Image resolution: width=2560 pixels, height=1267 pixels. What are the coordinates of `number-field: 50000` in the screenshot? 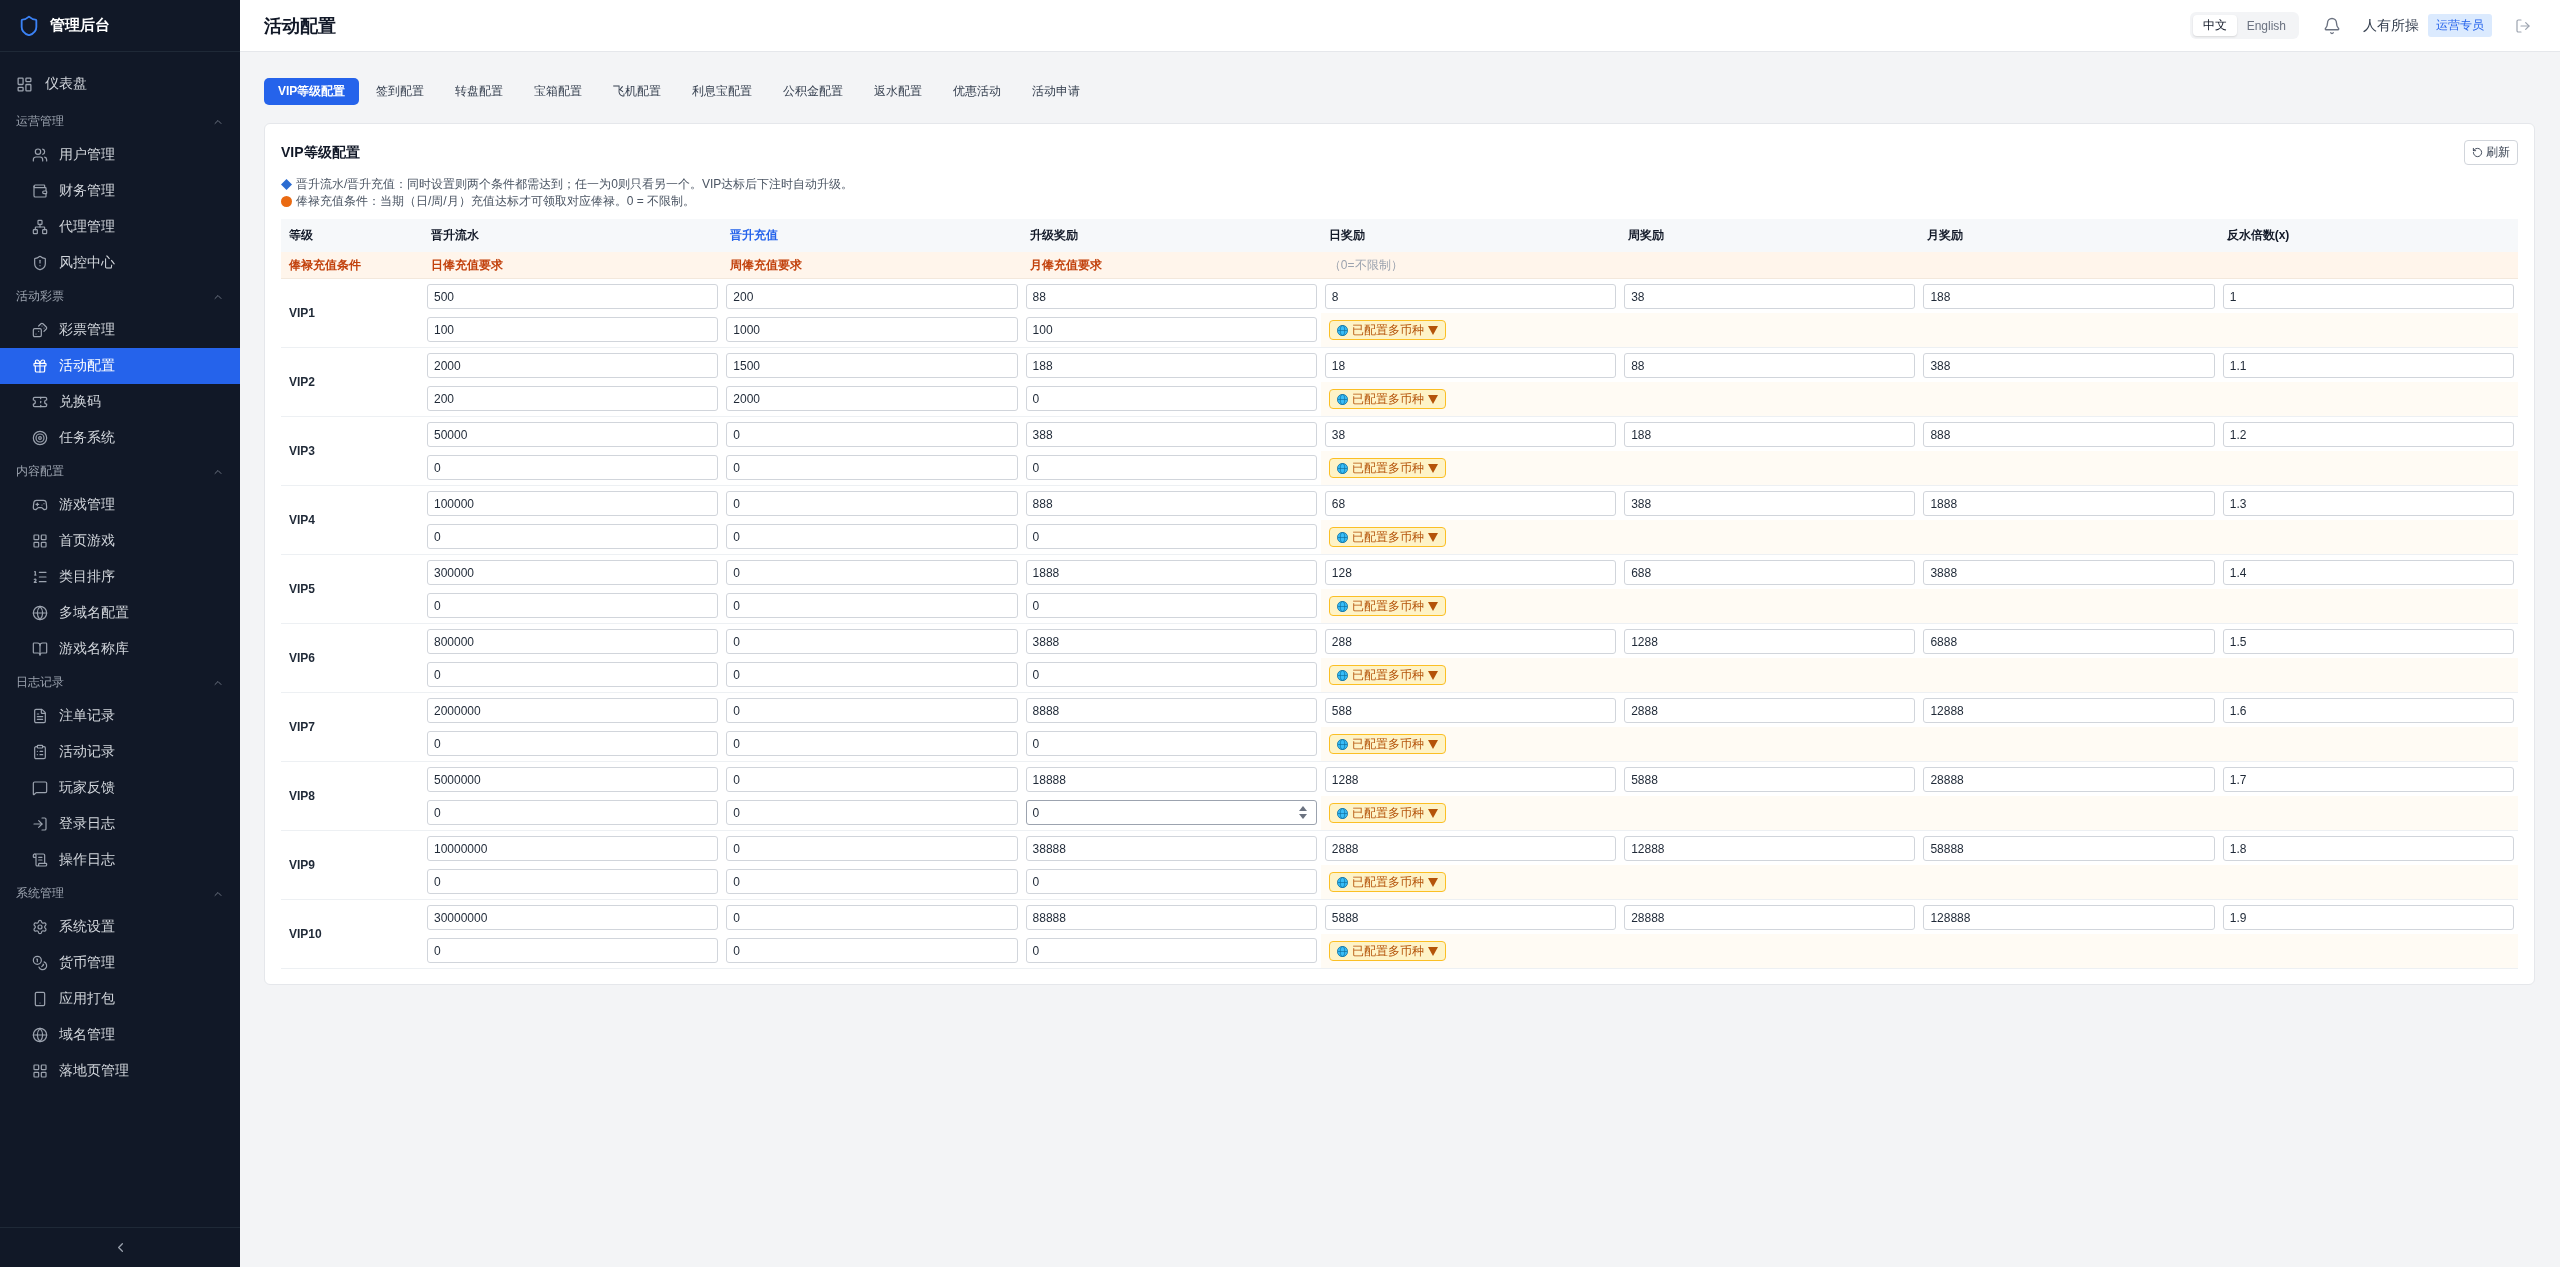 It's located at (573, 434).